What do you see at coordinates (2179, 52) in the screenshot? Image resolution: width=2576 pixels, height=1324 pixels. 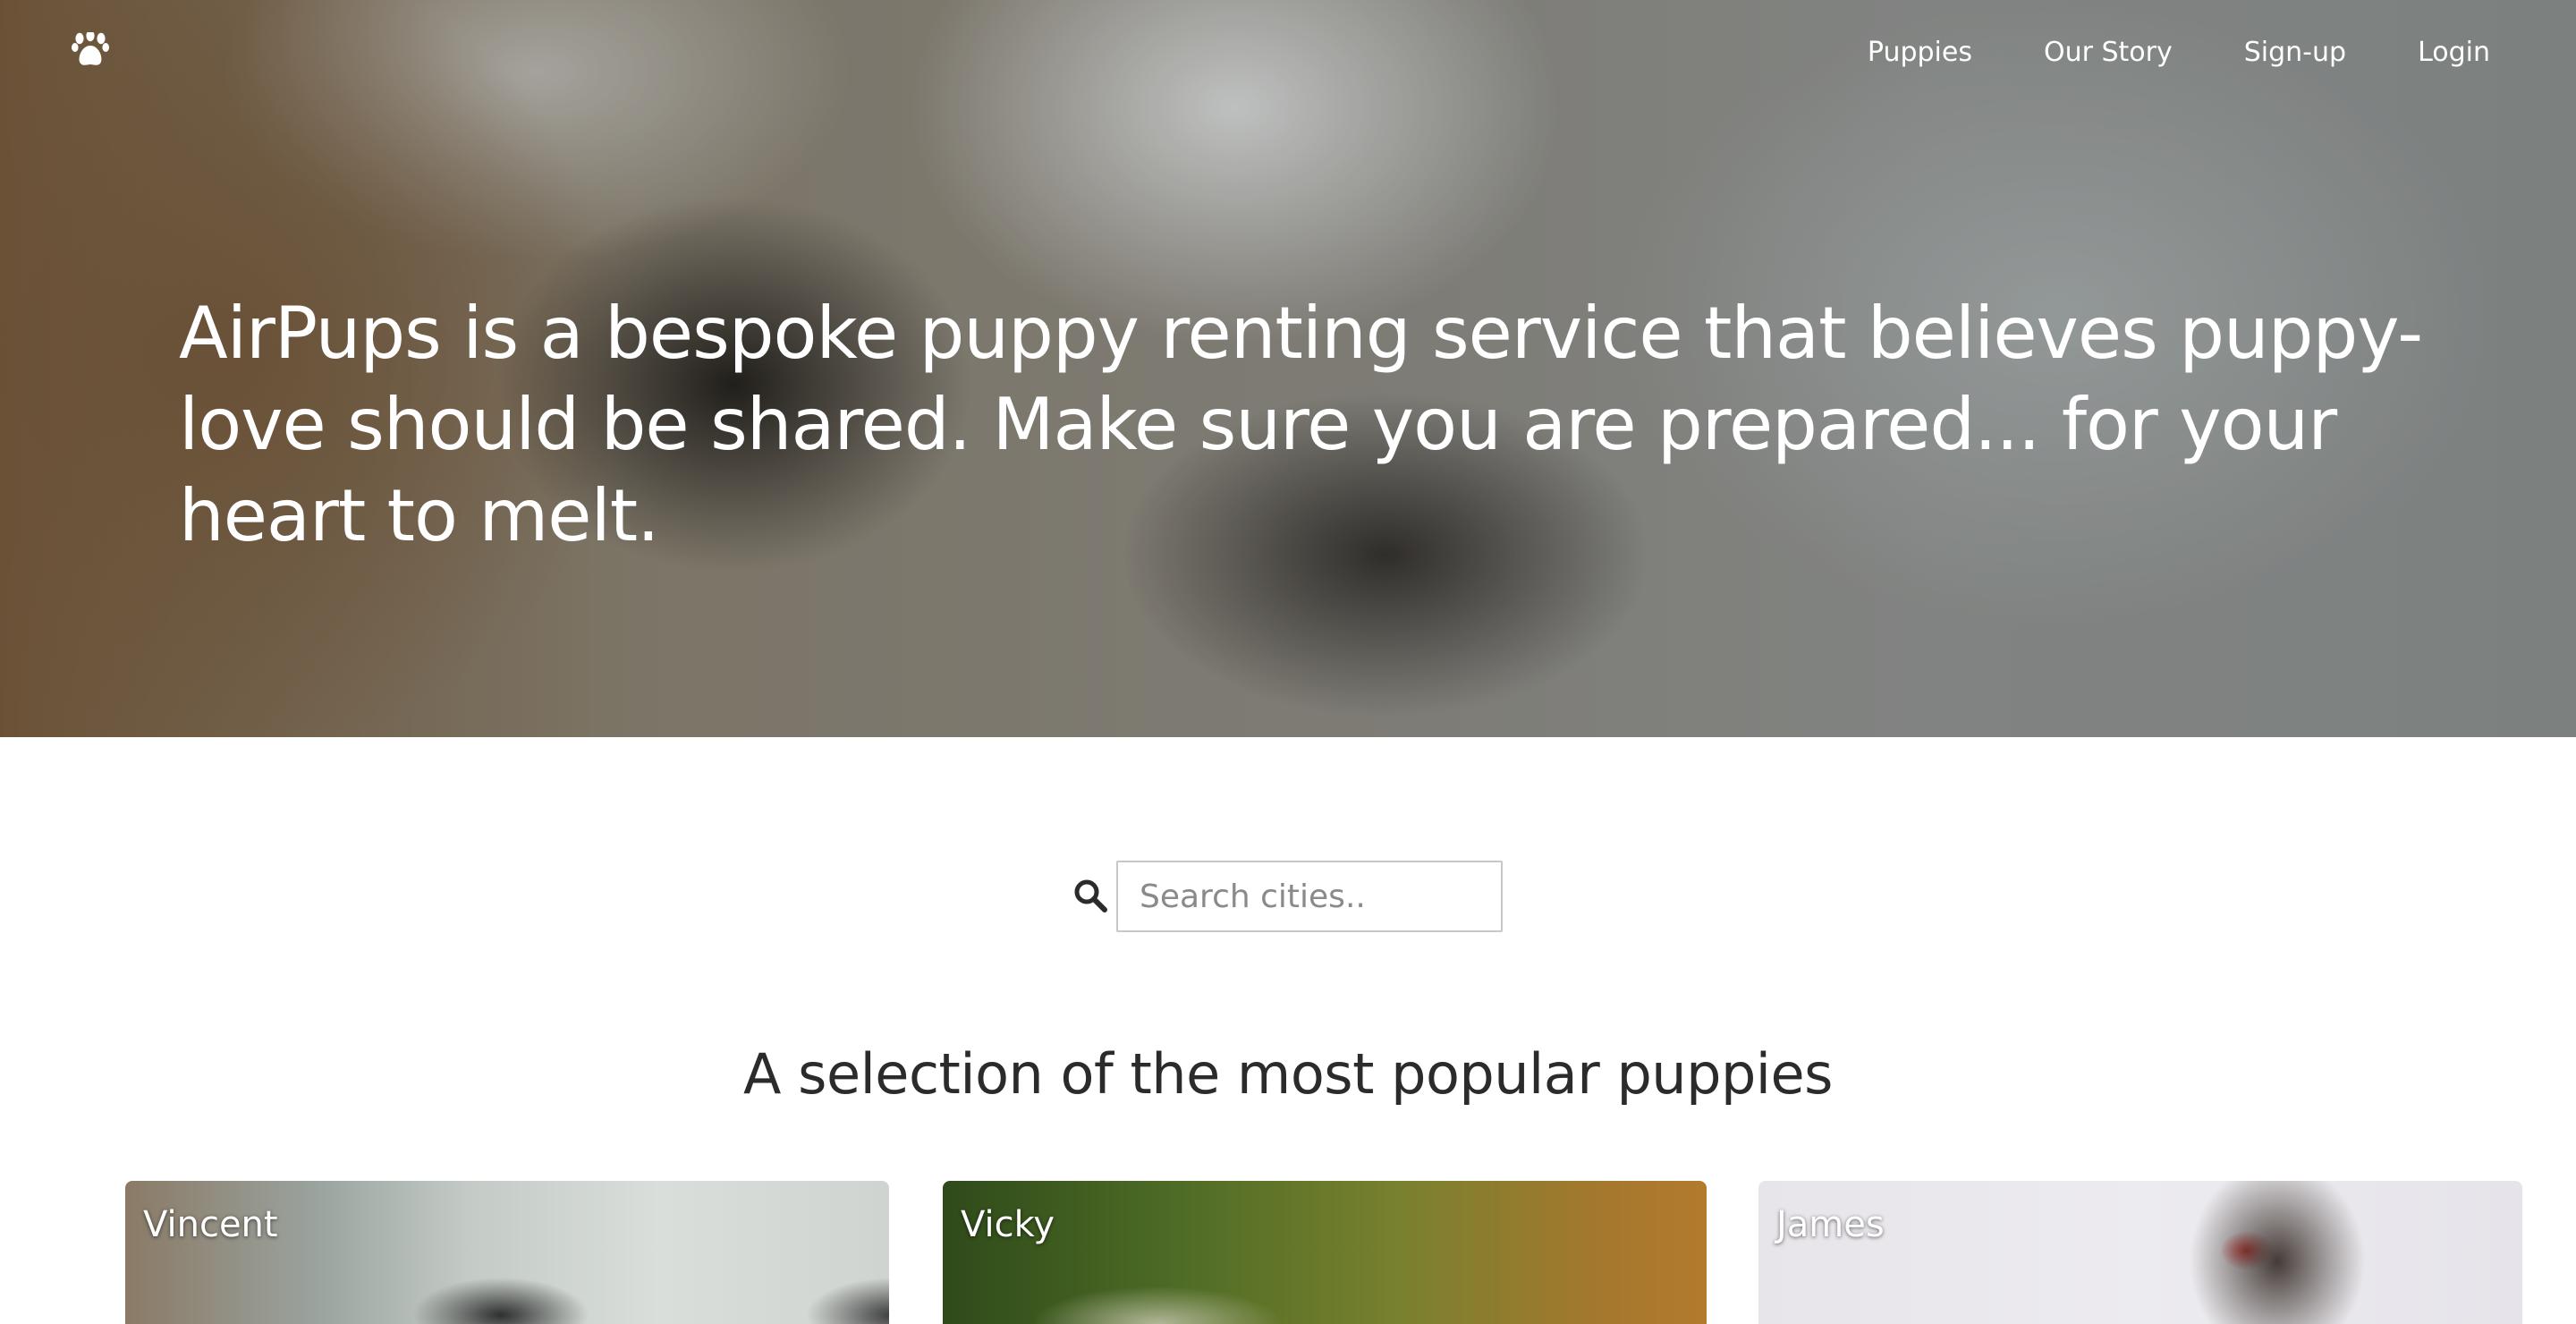 I see `main-nav: Puppies Our Story Sign-up Login` at bounding box center [2179, 52].